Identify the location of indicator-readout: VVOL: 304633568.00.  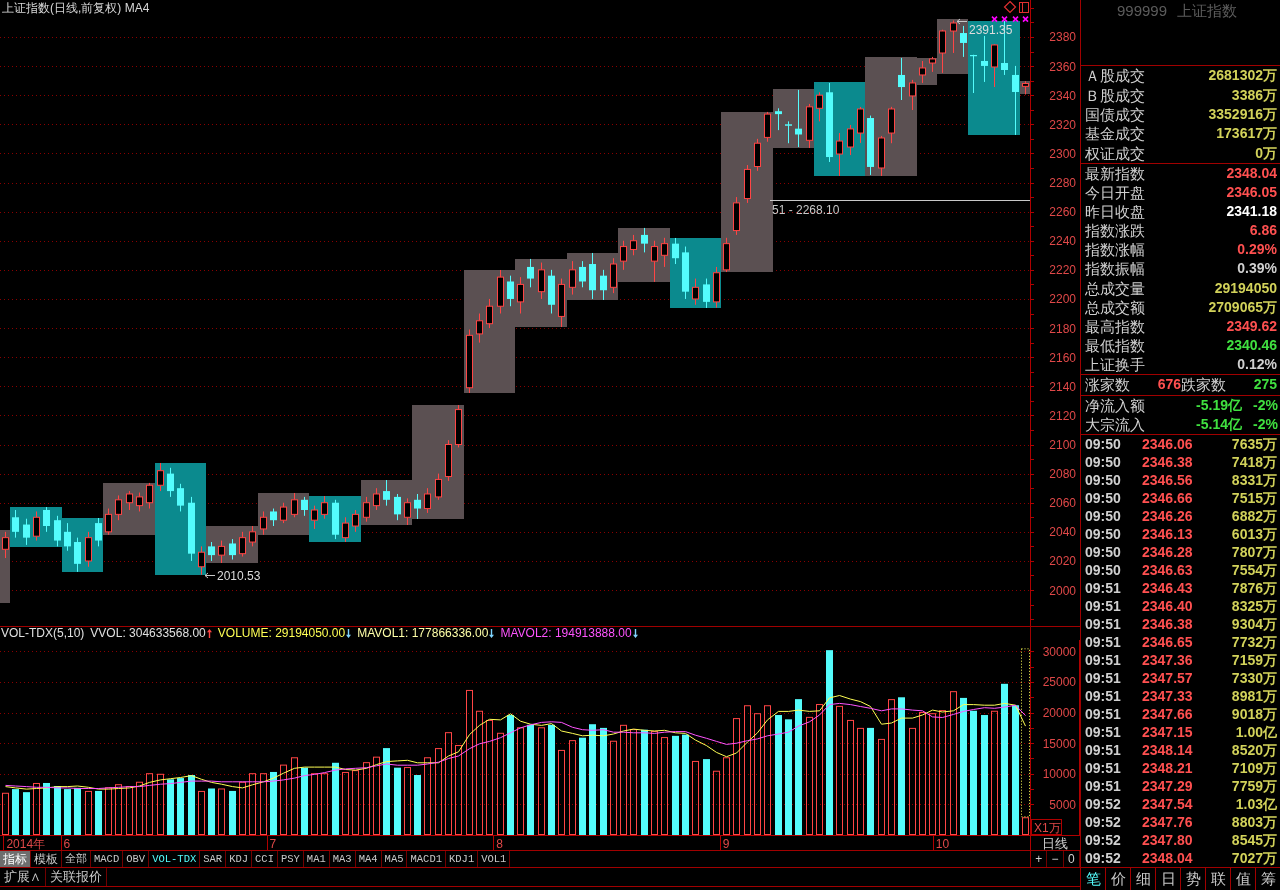
(148, 633).